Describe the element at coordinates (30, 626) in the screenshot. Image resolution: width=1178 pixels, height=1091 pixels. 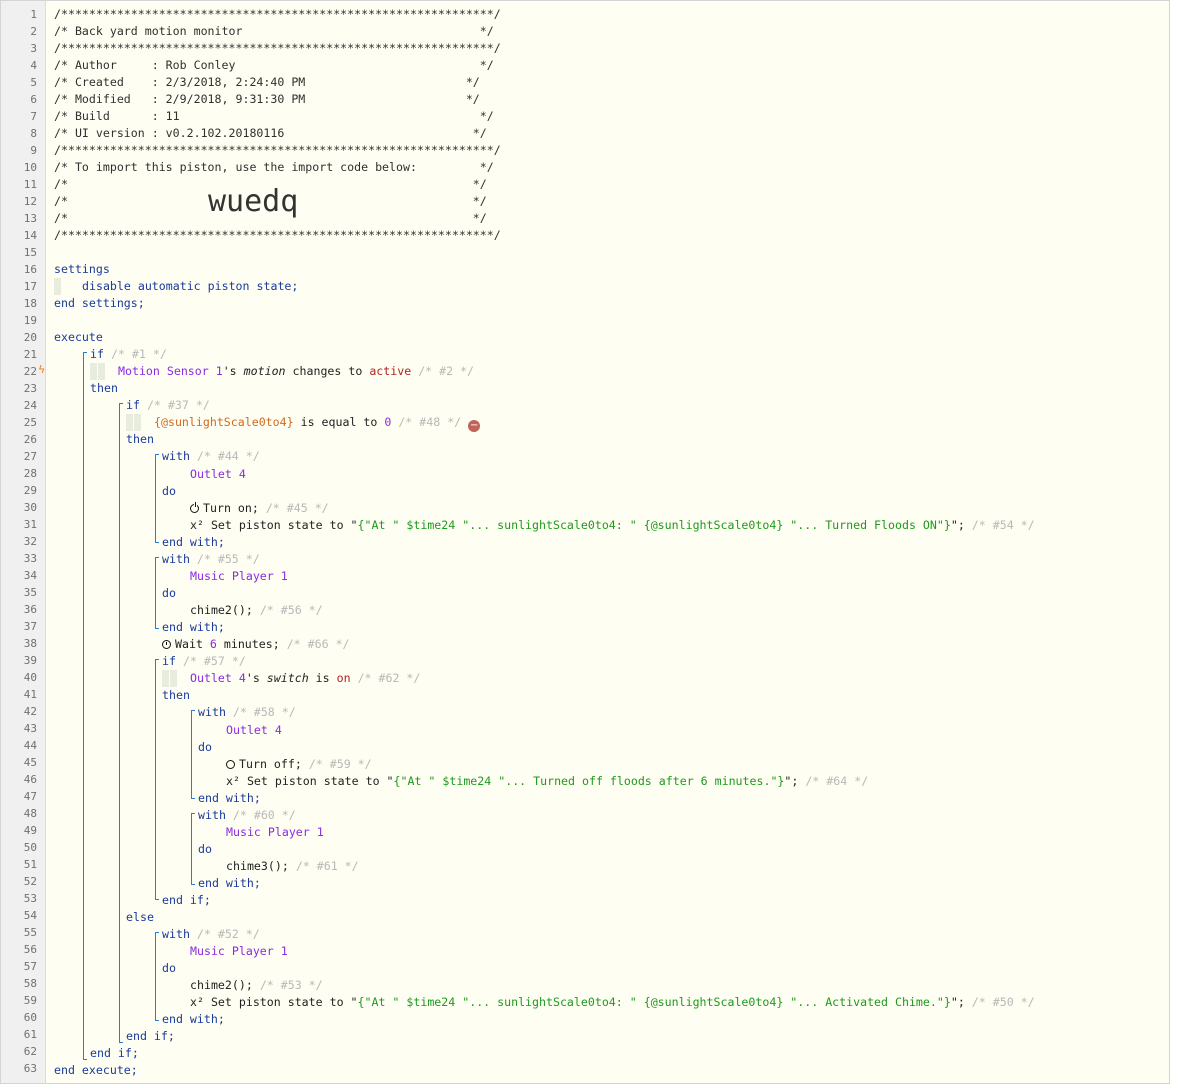
I see `line-number: 37` at that location.